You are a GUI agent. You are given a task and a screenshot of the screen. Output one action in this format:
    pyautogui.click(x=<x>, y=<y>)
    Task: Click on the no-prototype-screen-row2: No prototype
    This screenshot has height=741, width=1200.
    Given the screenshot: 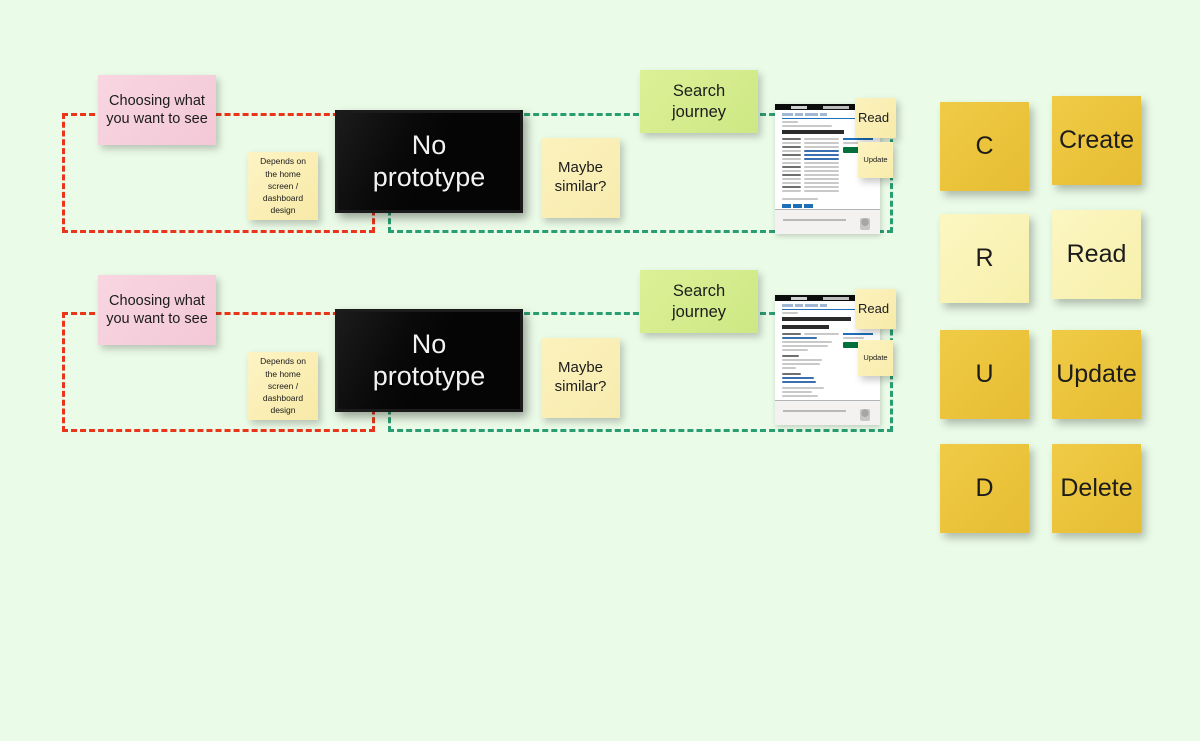 What is the action you would take?
    pyautogui.click(x=429, y=360)
    